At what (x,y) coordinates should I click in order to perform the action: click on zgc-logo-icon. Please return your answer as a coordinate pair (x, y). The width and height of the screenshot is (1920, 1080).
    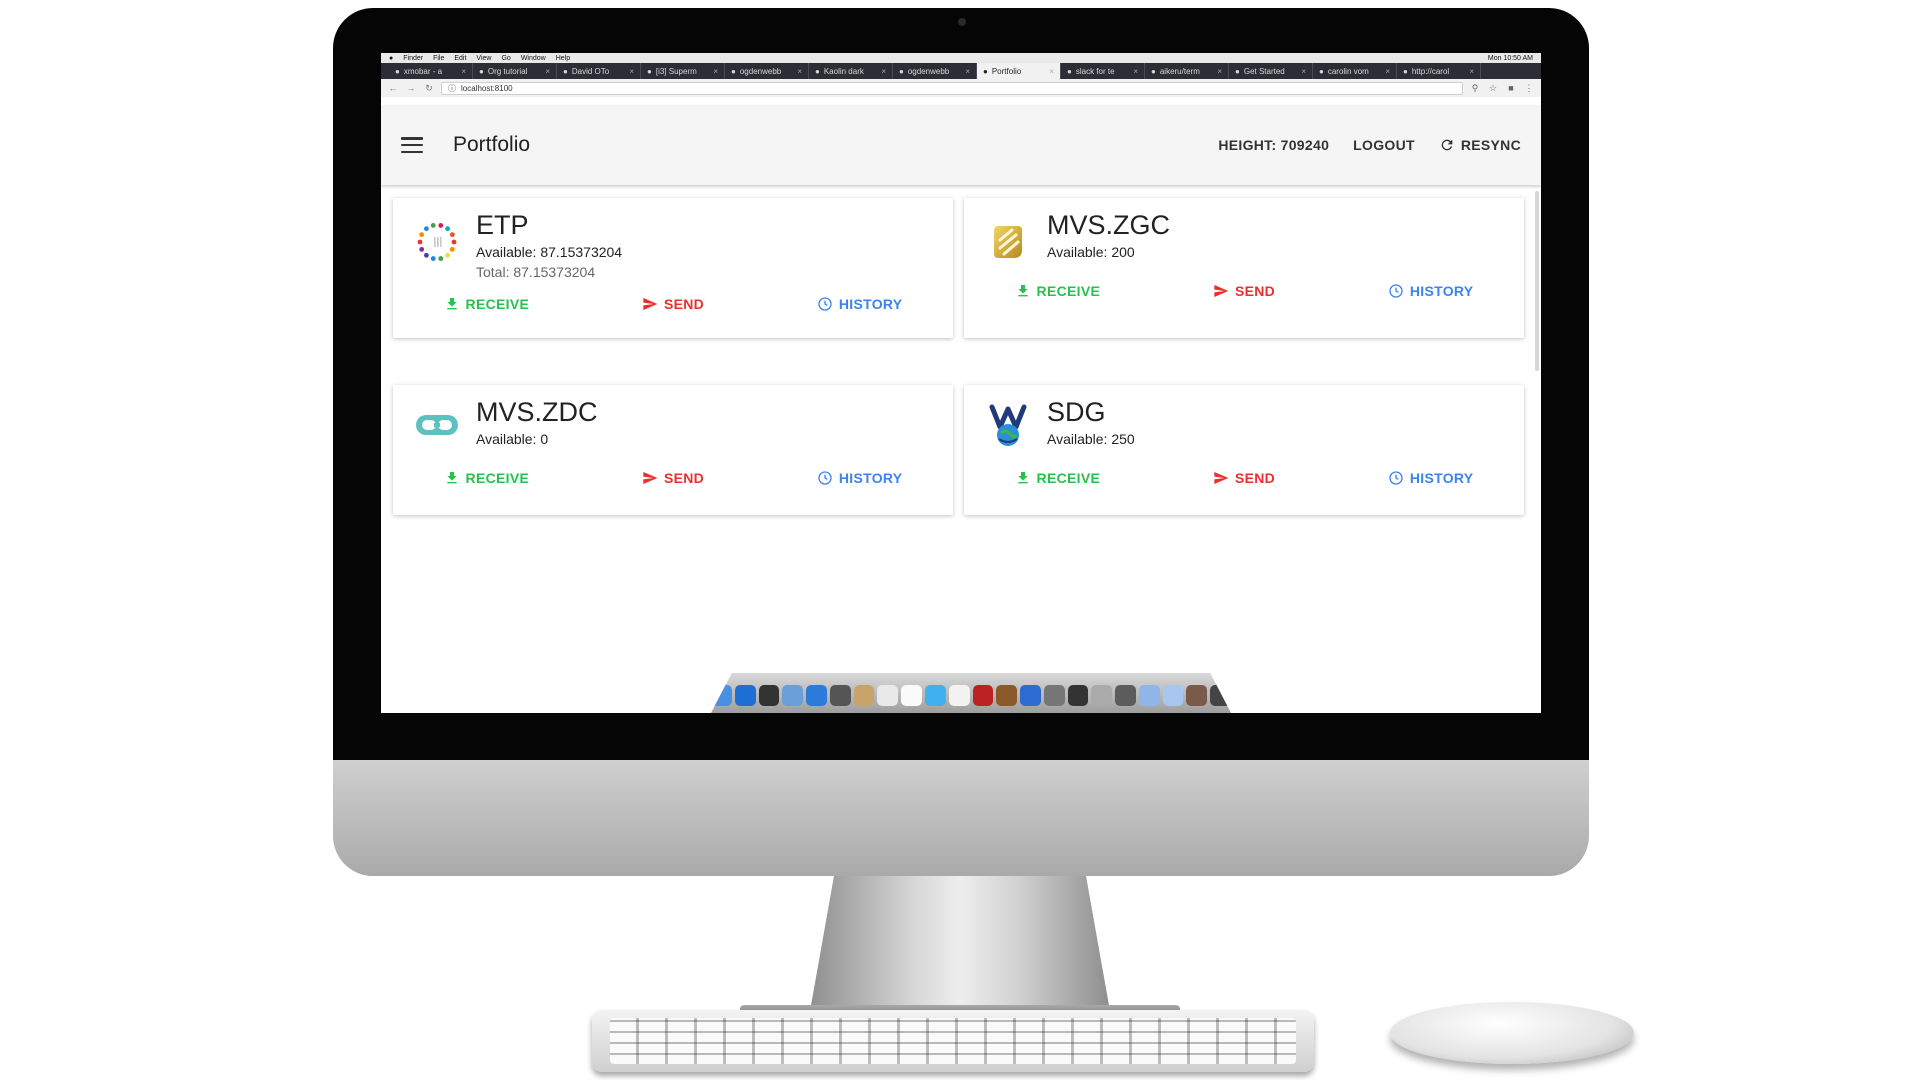
    Looking at the image, I should click on (1008, 242).